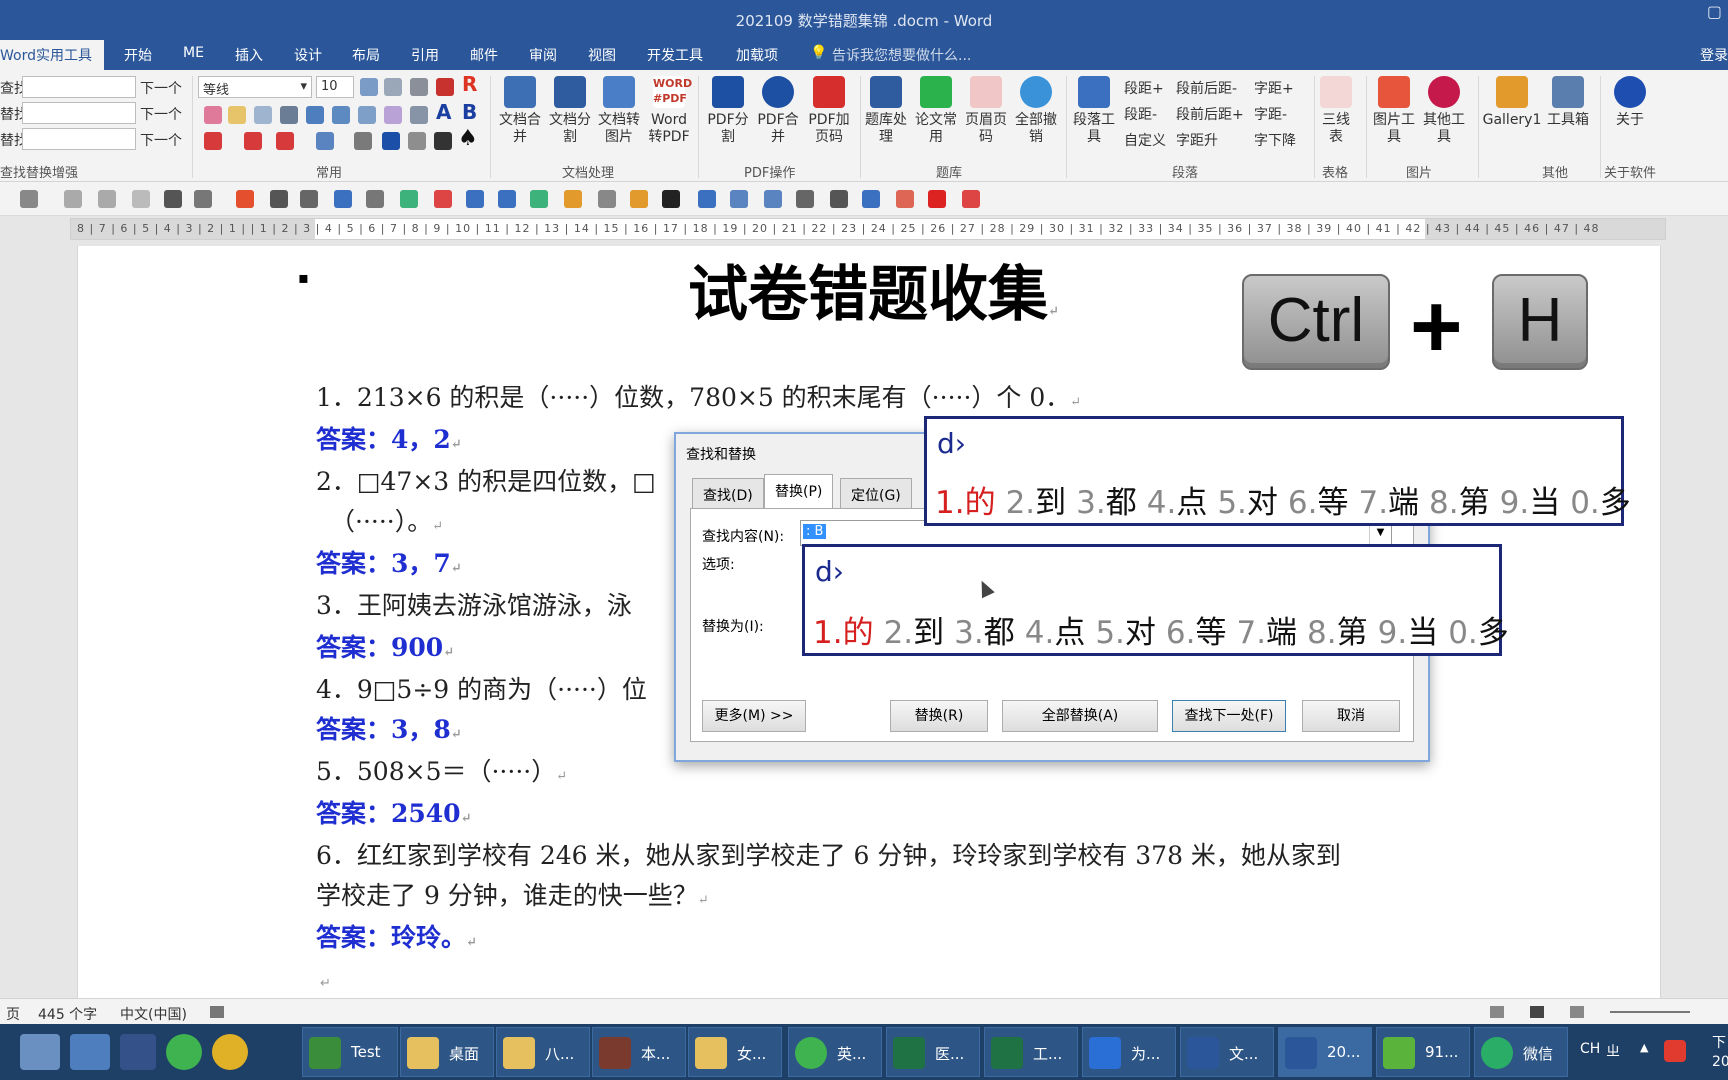 This screenshot has width=1728, height=1080. I want to click on tab-design: 设计, so click(308, 55).